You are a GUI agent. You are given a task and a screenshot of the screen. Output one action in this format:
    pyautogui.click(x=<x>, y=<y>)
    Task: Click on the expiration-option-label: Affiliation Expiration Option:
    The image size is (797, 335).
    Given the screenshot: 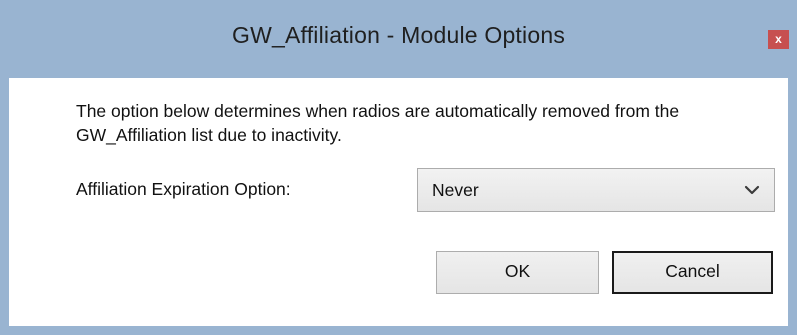 What is the action you would take?
    pyautogui.click(x=183, y=189)
    